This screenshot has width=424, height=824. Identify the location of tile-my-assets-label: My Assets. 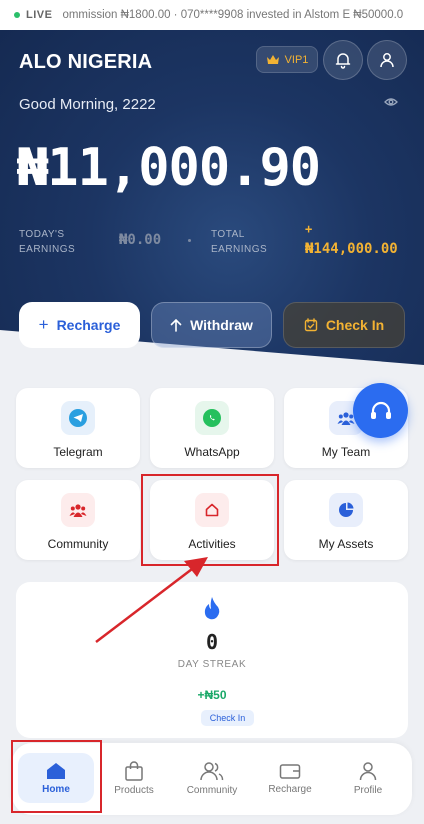
(346, 544).